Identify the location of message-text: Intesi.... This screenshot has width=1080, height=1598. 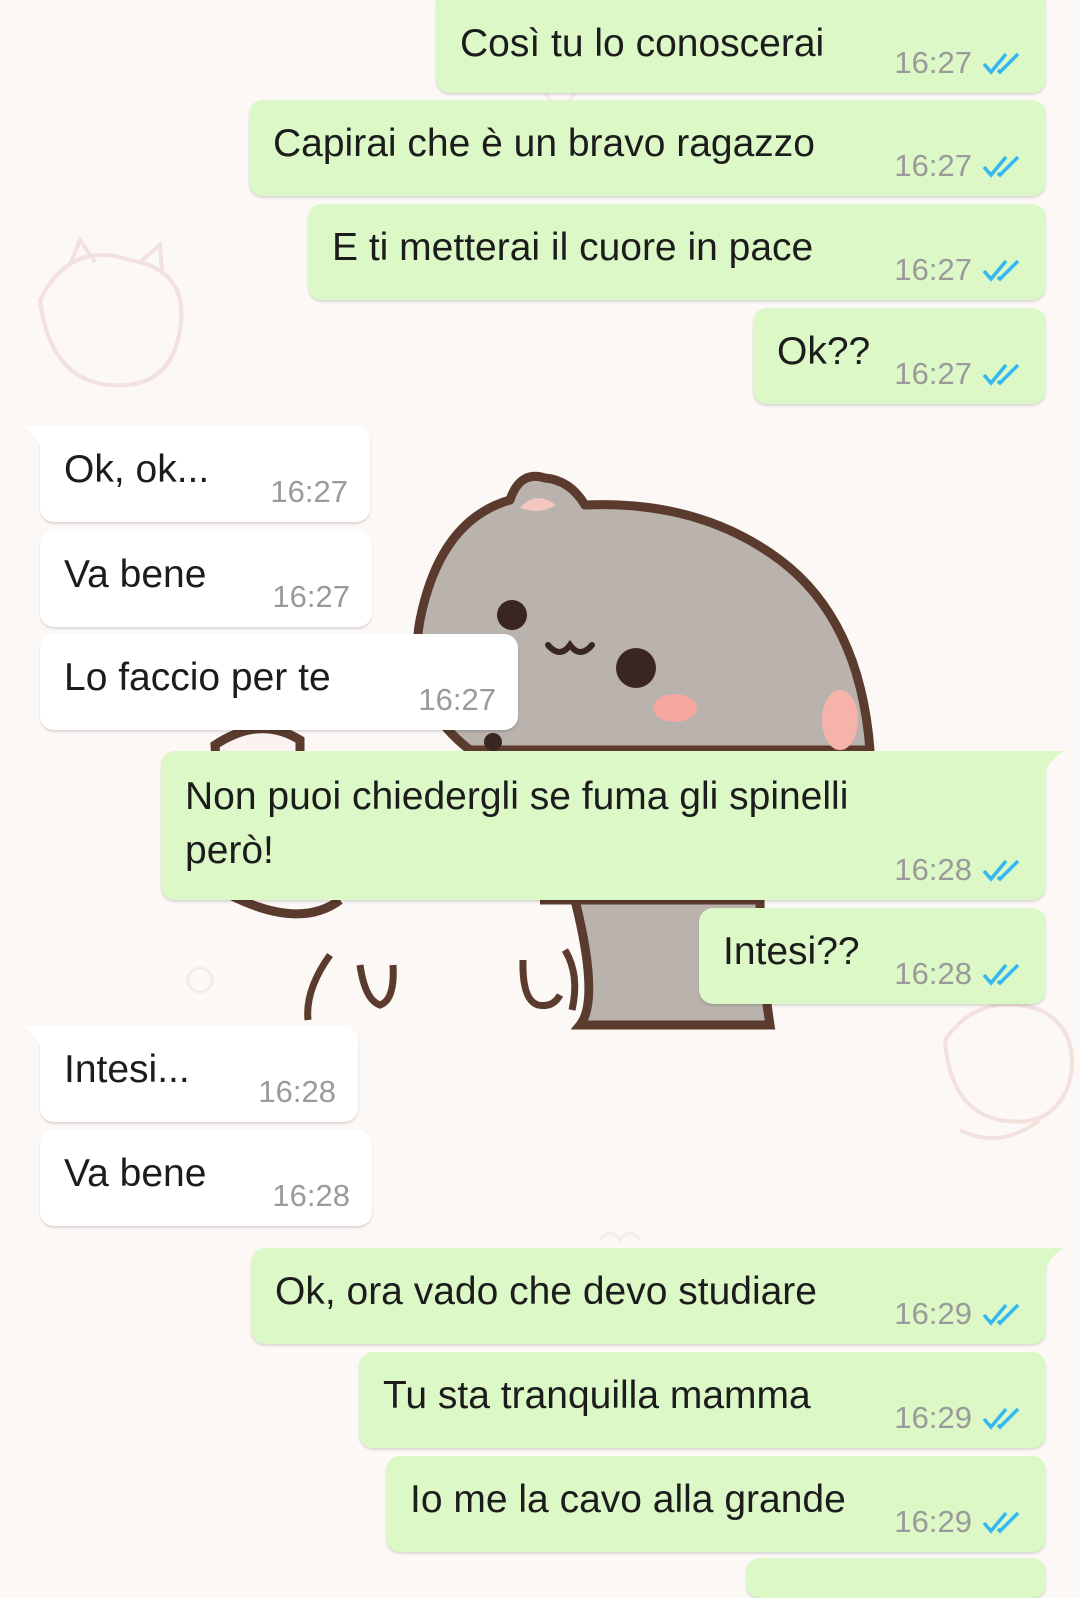
(127, 1069).